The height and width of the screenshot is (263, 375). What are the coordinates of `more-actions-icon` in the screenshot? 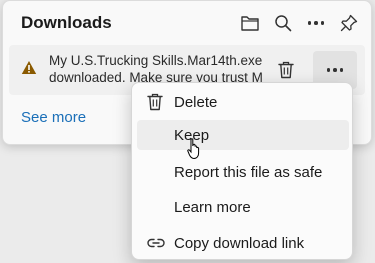 It's located at (335, 70).